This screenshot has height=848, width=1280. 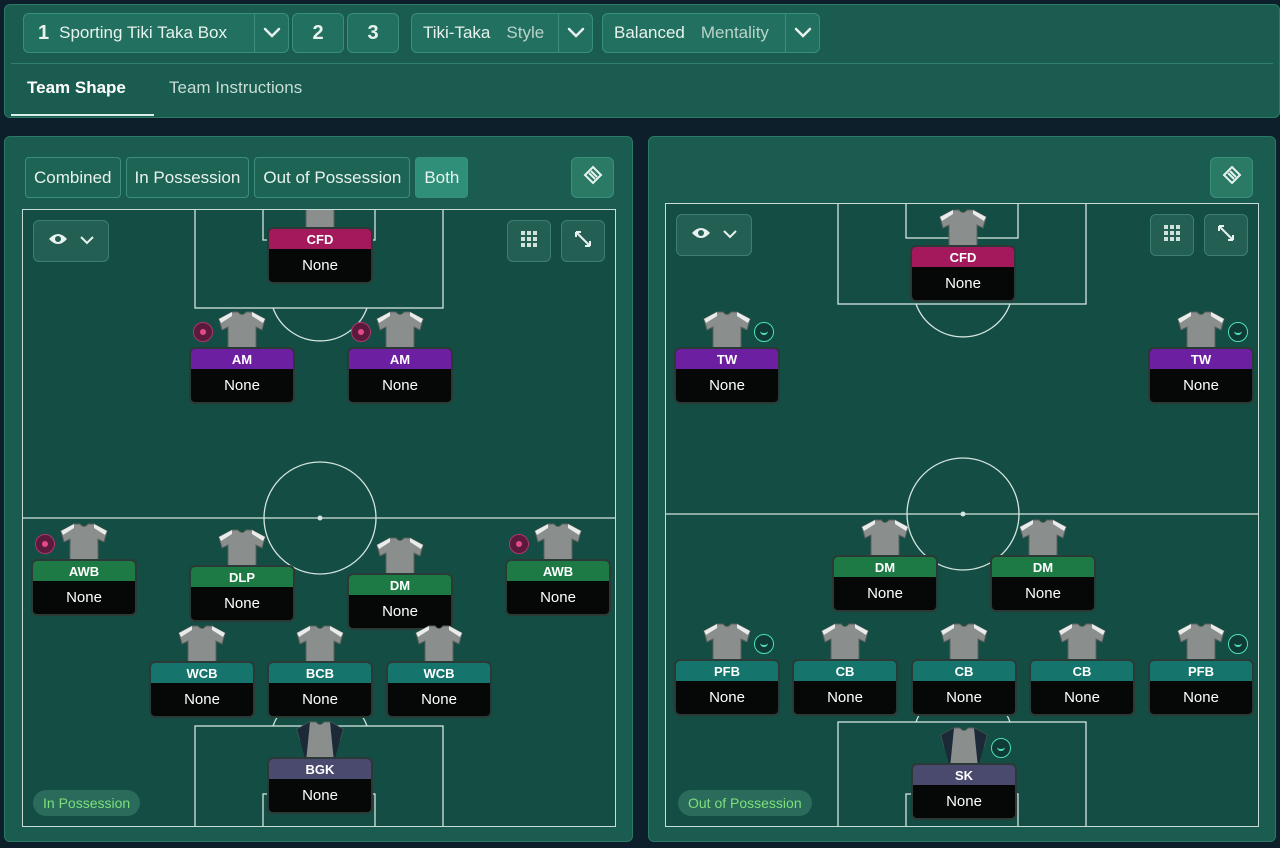 I want to click on player-card: BCB None, so click(x=320, y=689).